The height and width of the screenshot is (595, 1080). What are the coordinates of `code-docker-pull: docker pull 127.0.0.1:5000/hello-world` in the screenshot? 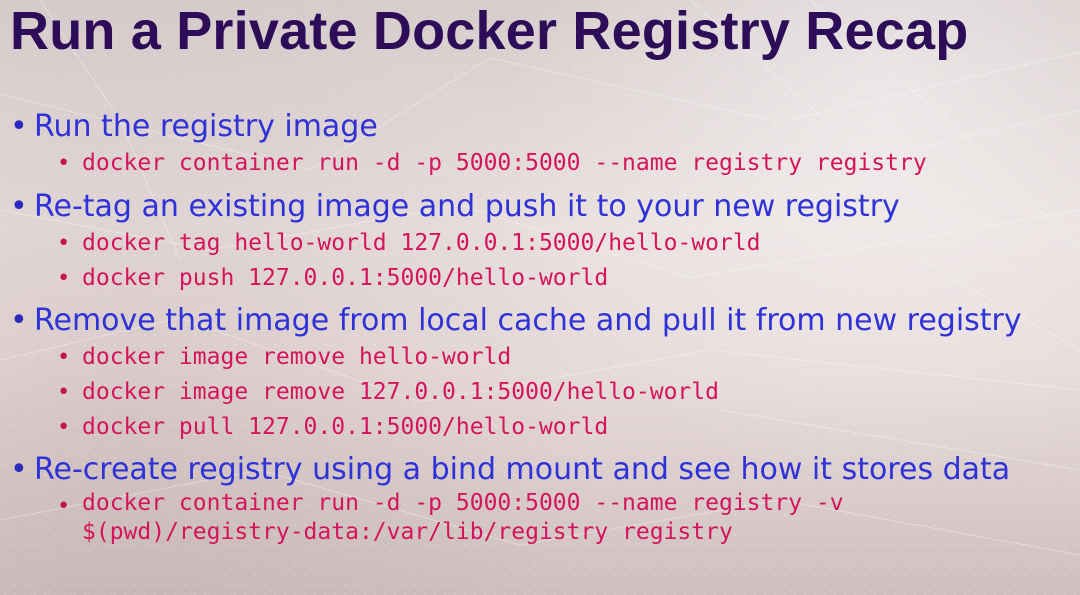 It's located at (542, 427).